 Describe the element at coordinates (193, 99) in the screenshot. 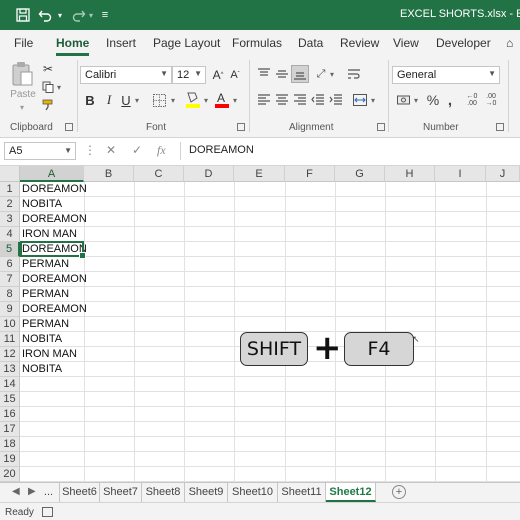

I see `fill-color-icon` at that location.